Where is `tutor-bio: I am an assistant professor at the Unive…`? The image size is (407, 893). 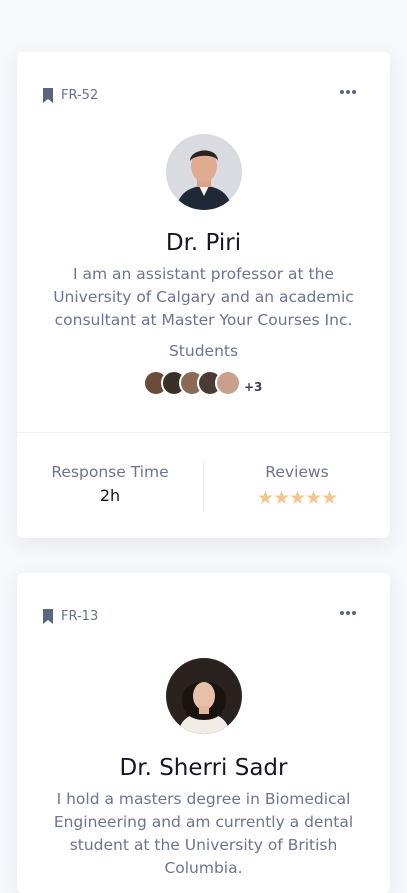 tutor-bio: I am an assistant professor at the Unive… is located at coordinates (203, 297).